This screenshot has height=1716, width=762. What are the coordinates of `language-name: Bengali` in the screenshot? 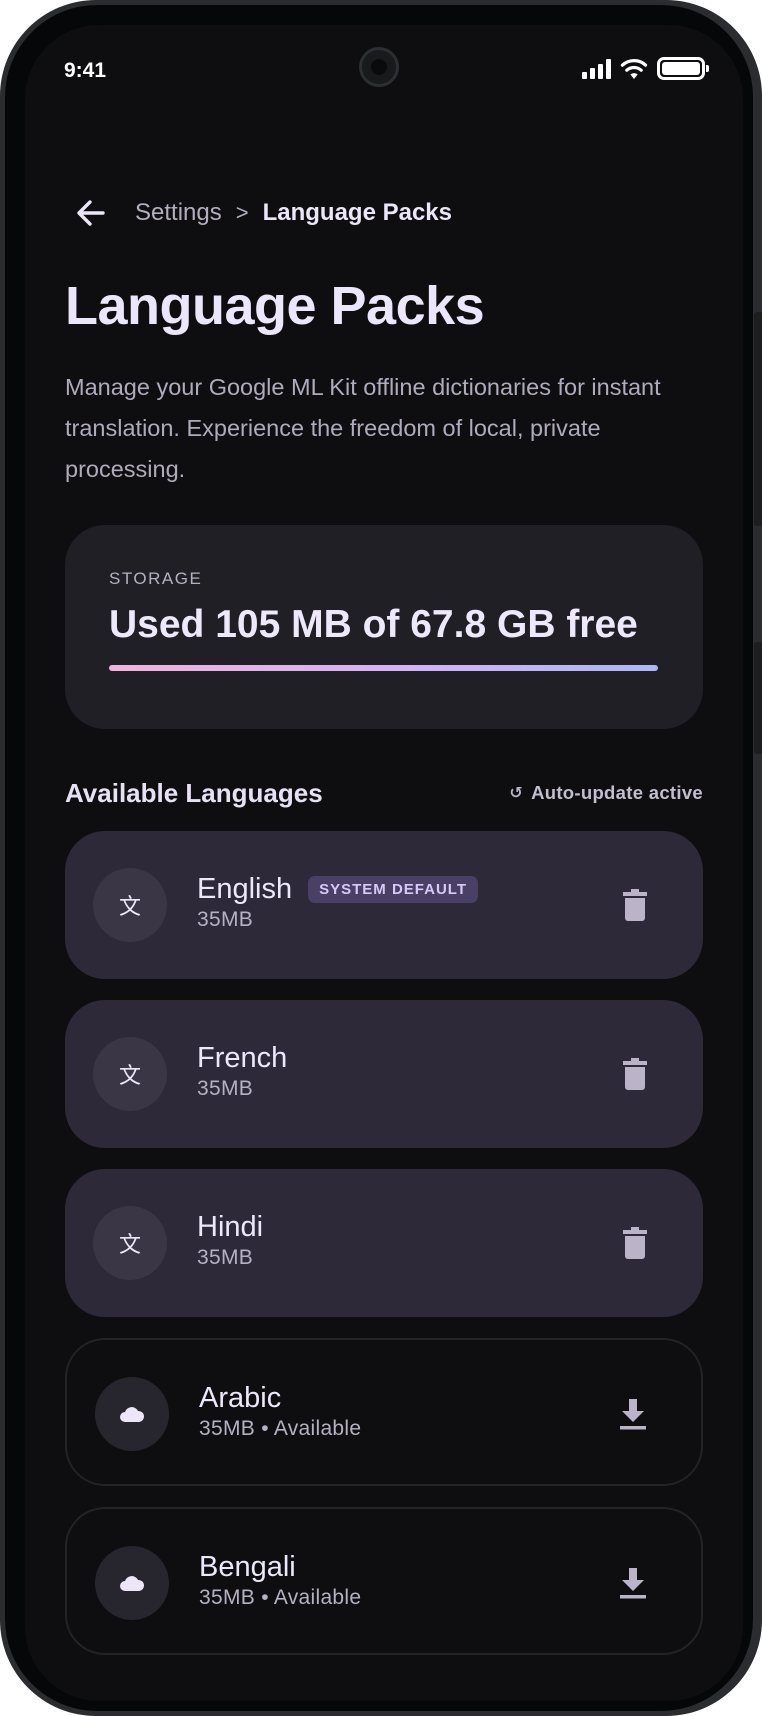 It's located at (247, 1567).